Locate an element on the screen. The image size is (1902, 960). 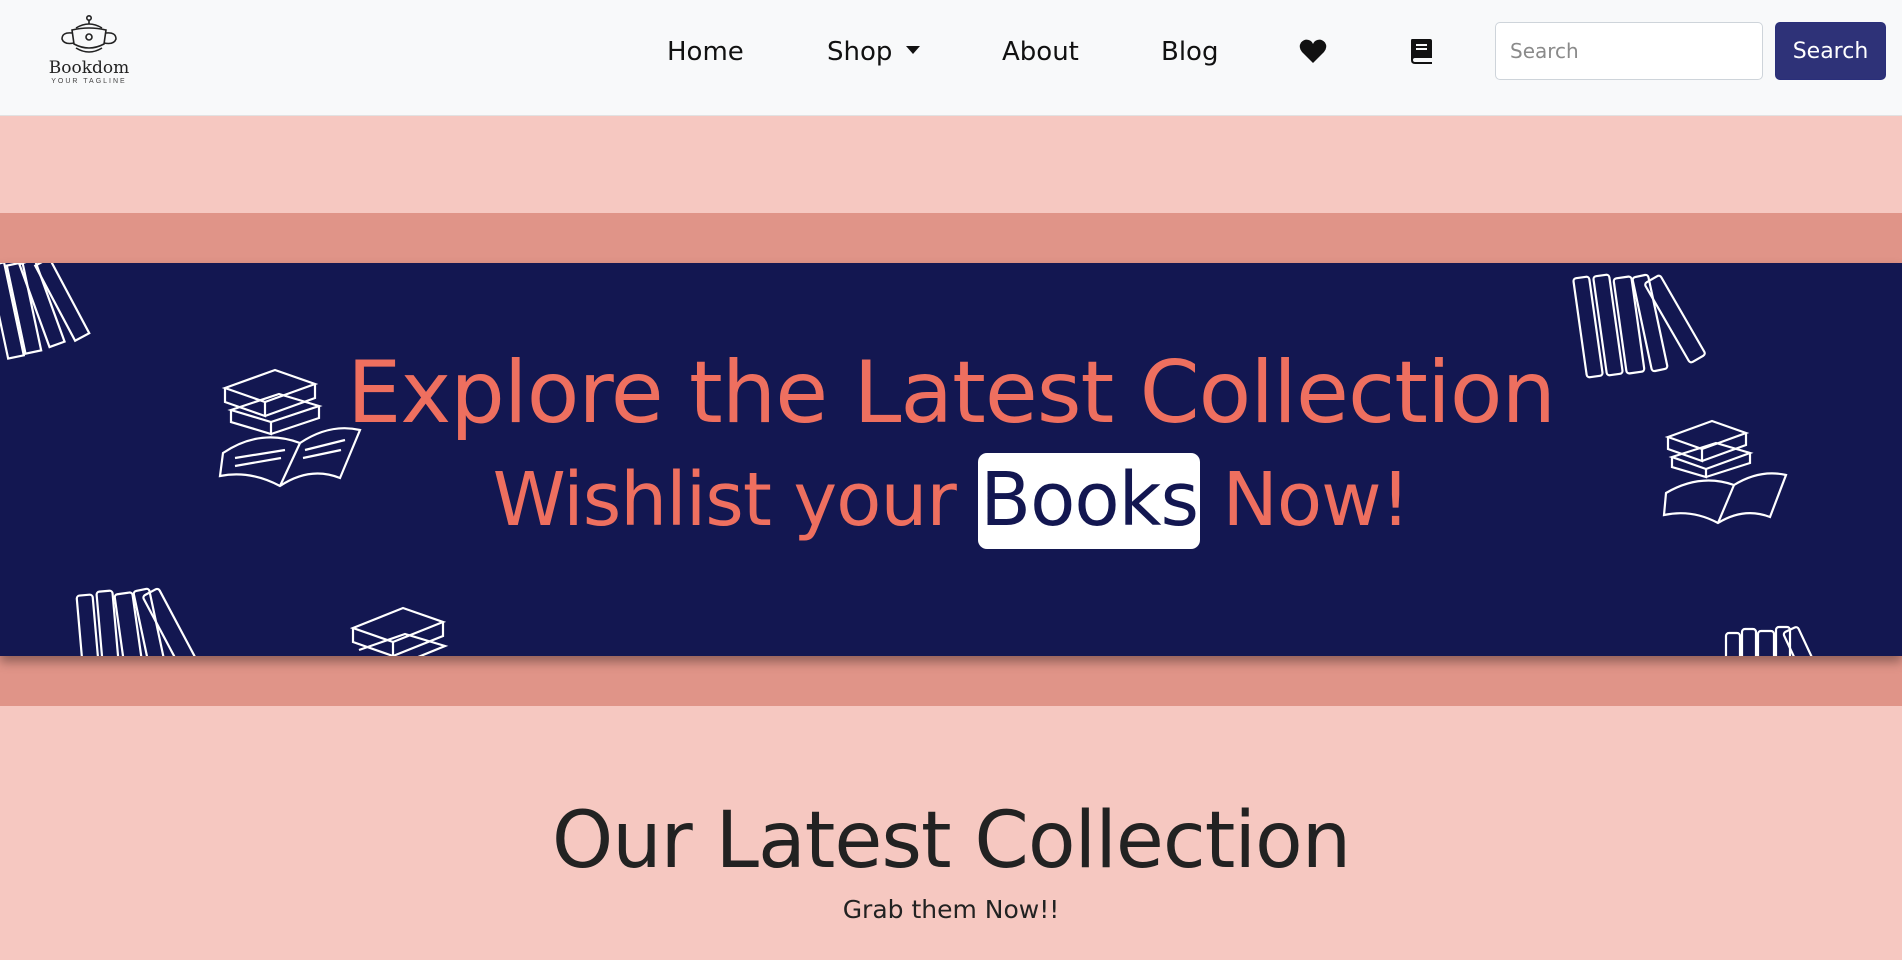
section-title: Our Latest Collection is located at coordinates (951, 841).